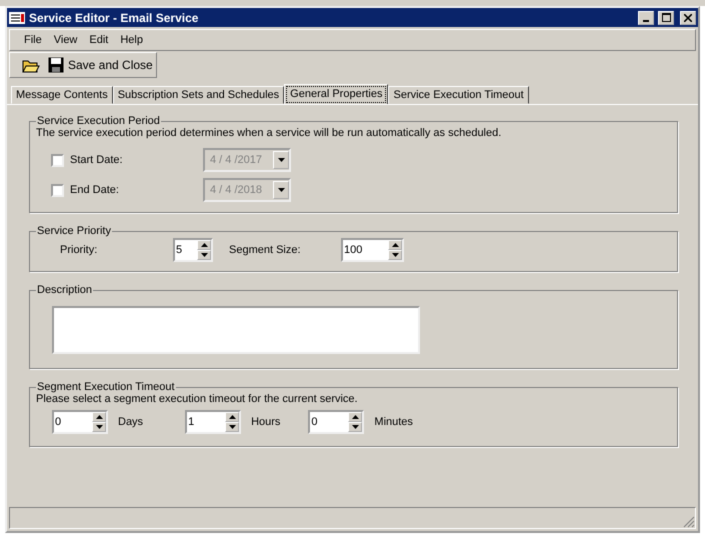 The width and height of the screenshot is (705, 537). I want to click on field-label: Segment Size:, so click(265, 250).